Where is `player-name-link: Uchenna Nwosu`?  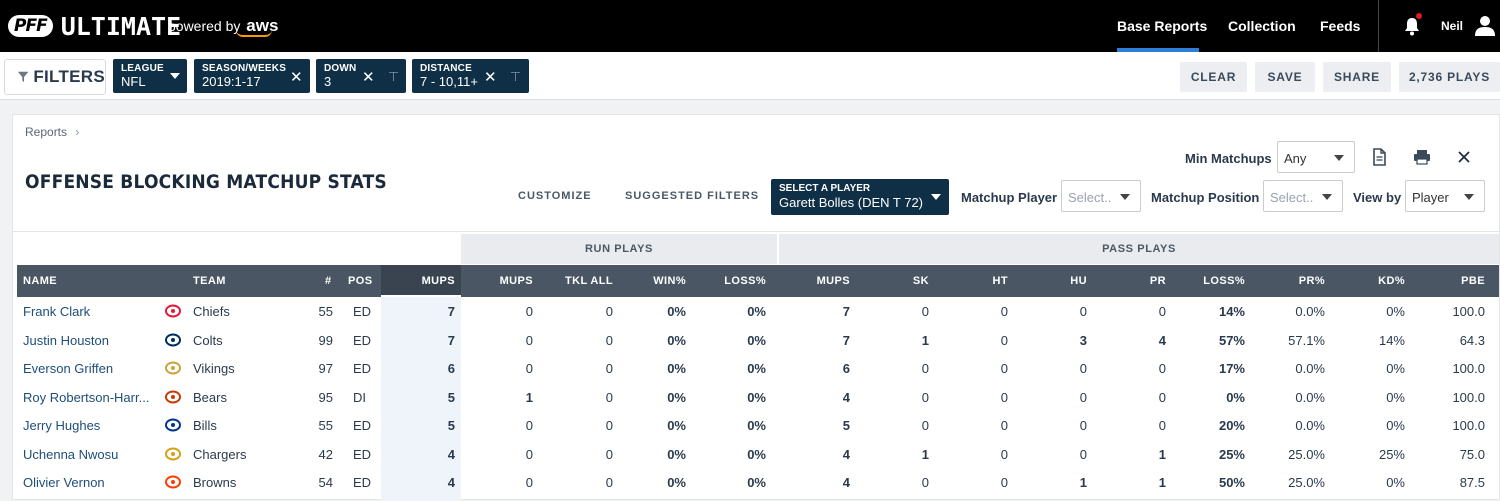 player-name-link: Uchenna Nwosu is located at coordinates (70, 454).